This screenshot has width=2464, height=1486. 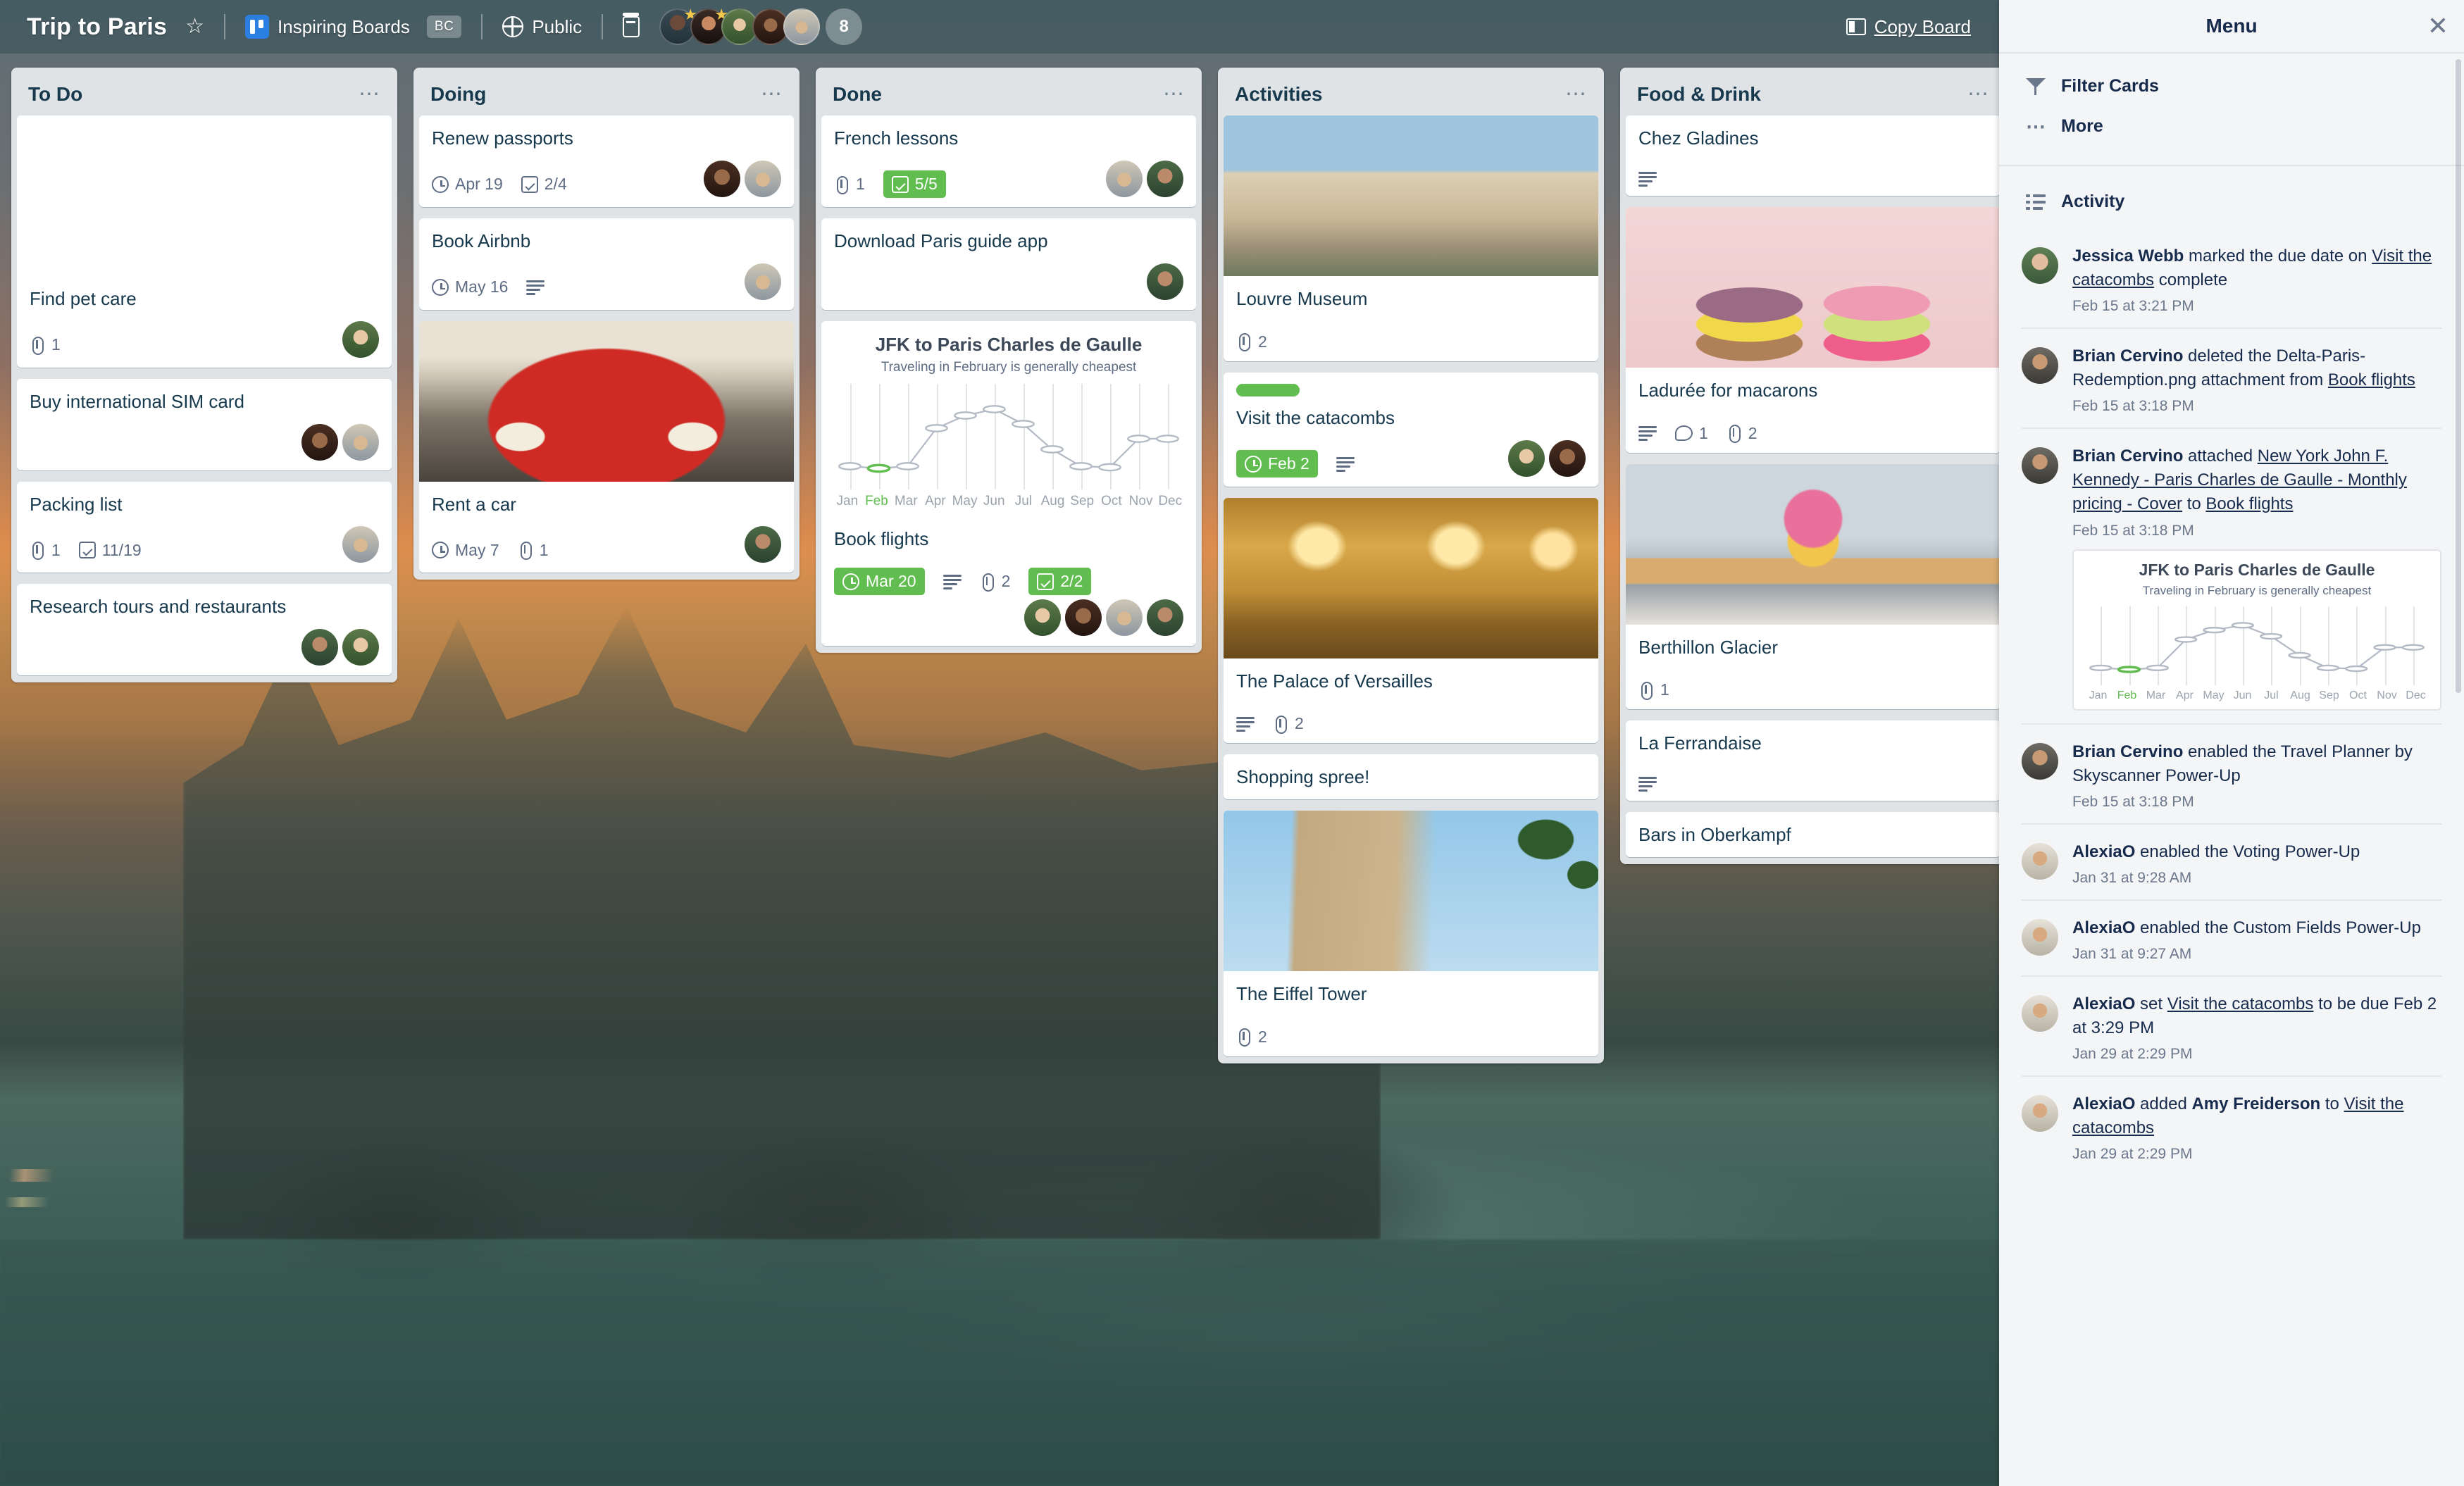 What do you see at coordinates (1008, 264) in the screenshot?
I see `card: Download Paris guide app` at bounding box center [1008, 264].